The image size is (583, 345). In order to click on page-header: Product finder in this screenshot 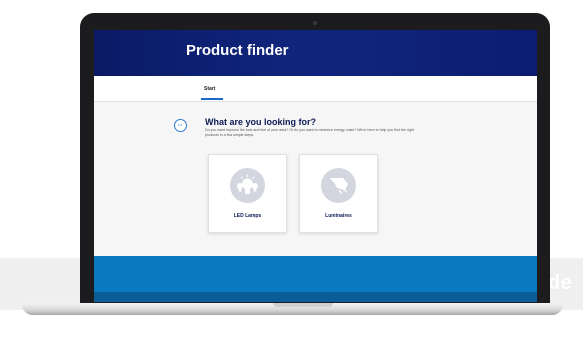, I will do `click(315, 53)`.